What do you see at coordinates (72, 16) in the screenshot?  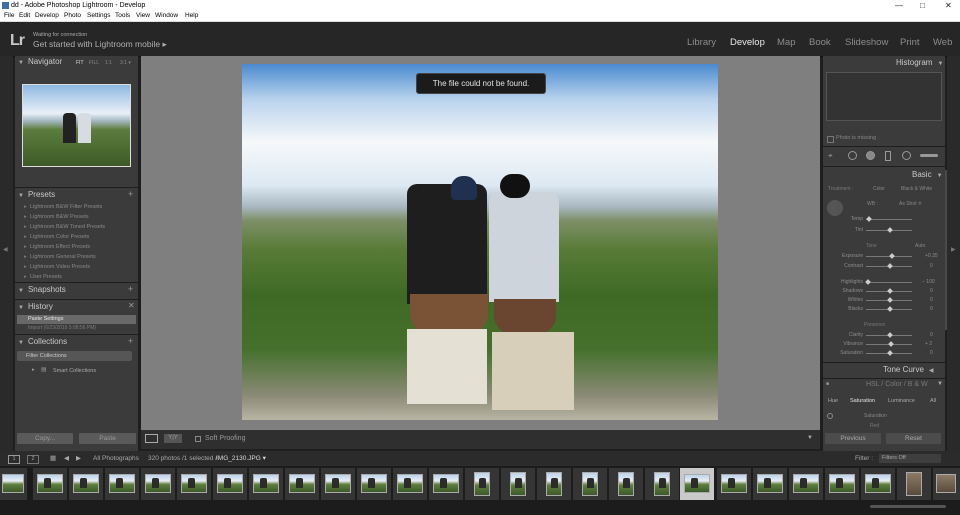 I see `menu-photo: Photo` at bounding box center [72, 16].